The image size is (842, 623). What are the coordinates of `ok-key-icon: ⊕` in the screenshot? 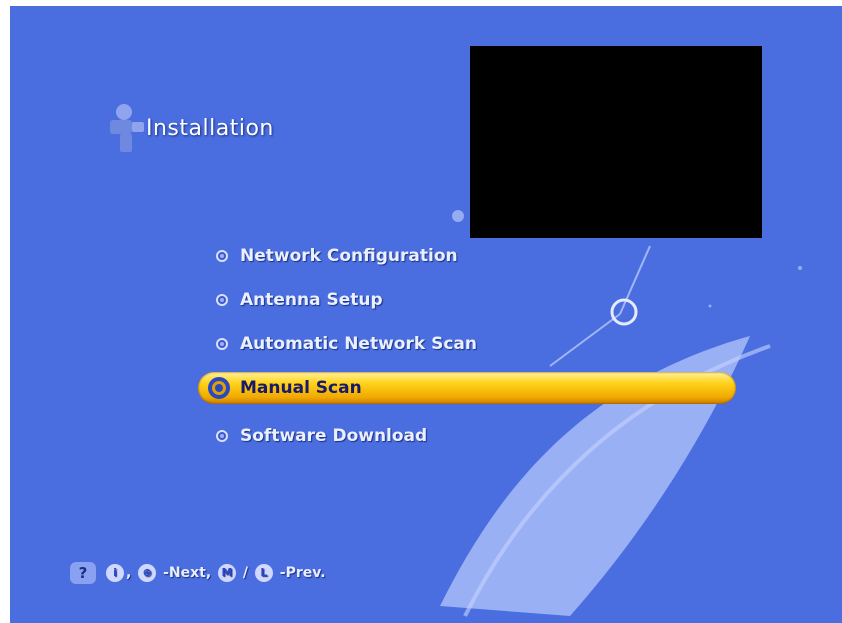 It's located at (147, 573).